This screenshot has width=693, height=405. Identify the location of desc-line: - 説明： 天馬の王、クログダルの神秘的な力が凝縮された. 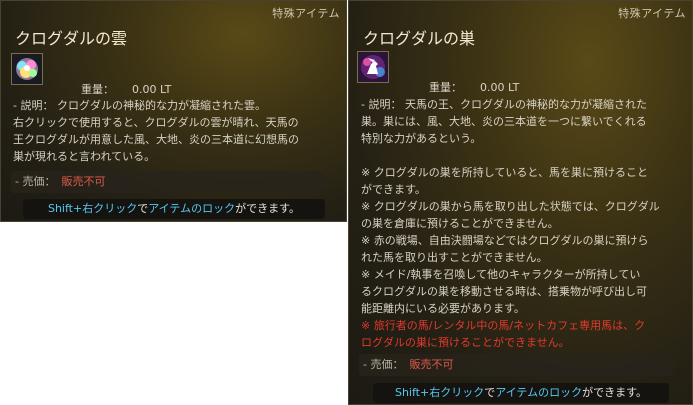
(504, 104).